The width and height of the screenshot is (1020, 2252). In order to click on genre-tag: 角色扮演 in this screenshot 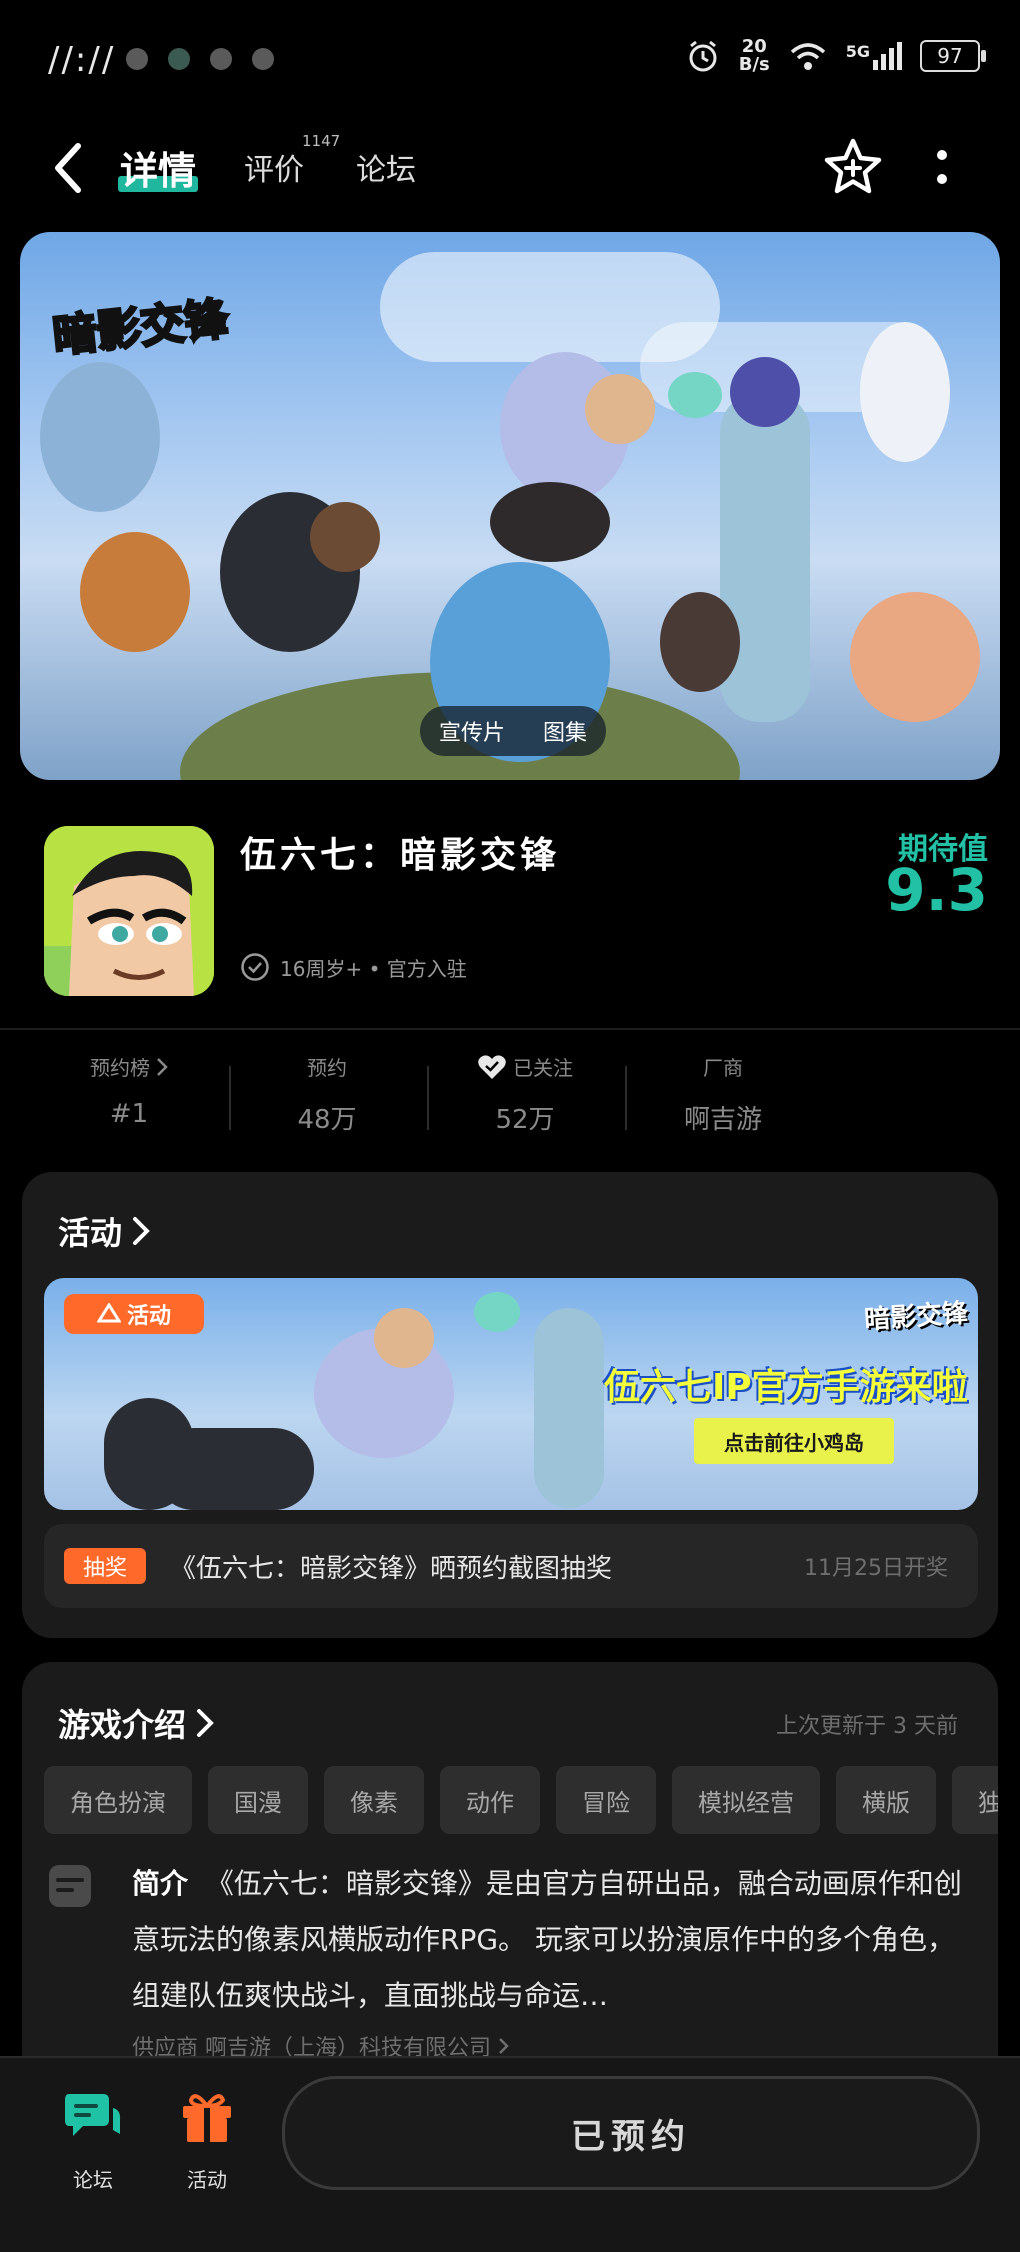, I will do `click(118, 1800)`.